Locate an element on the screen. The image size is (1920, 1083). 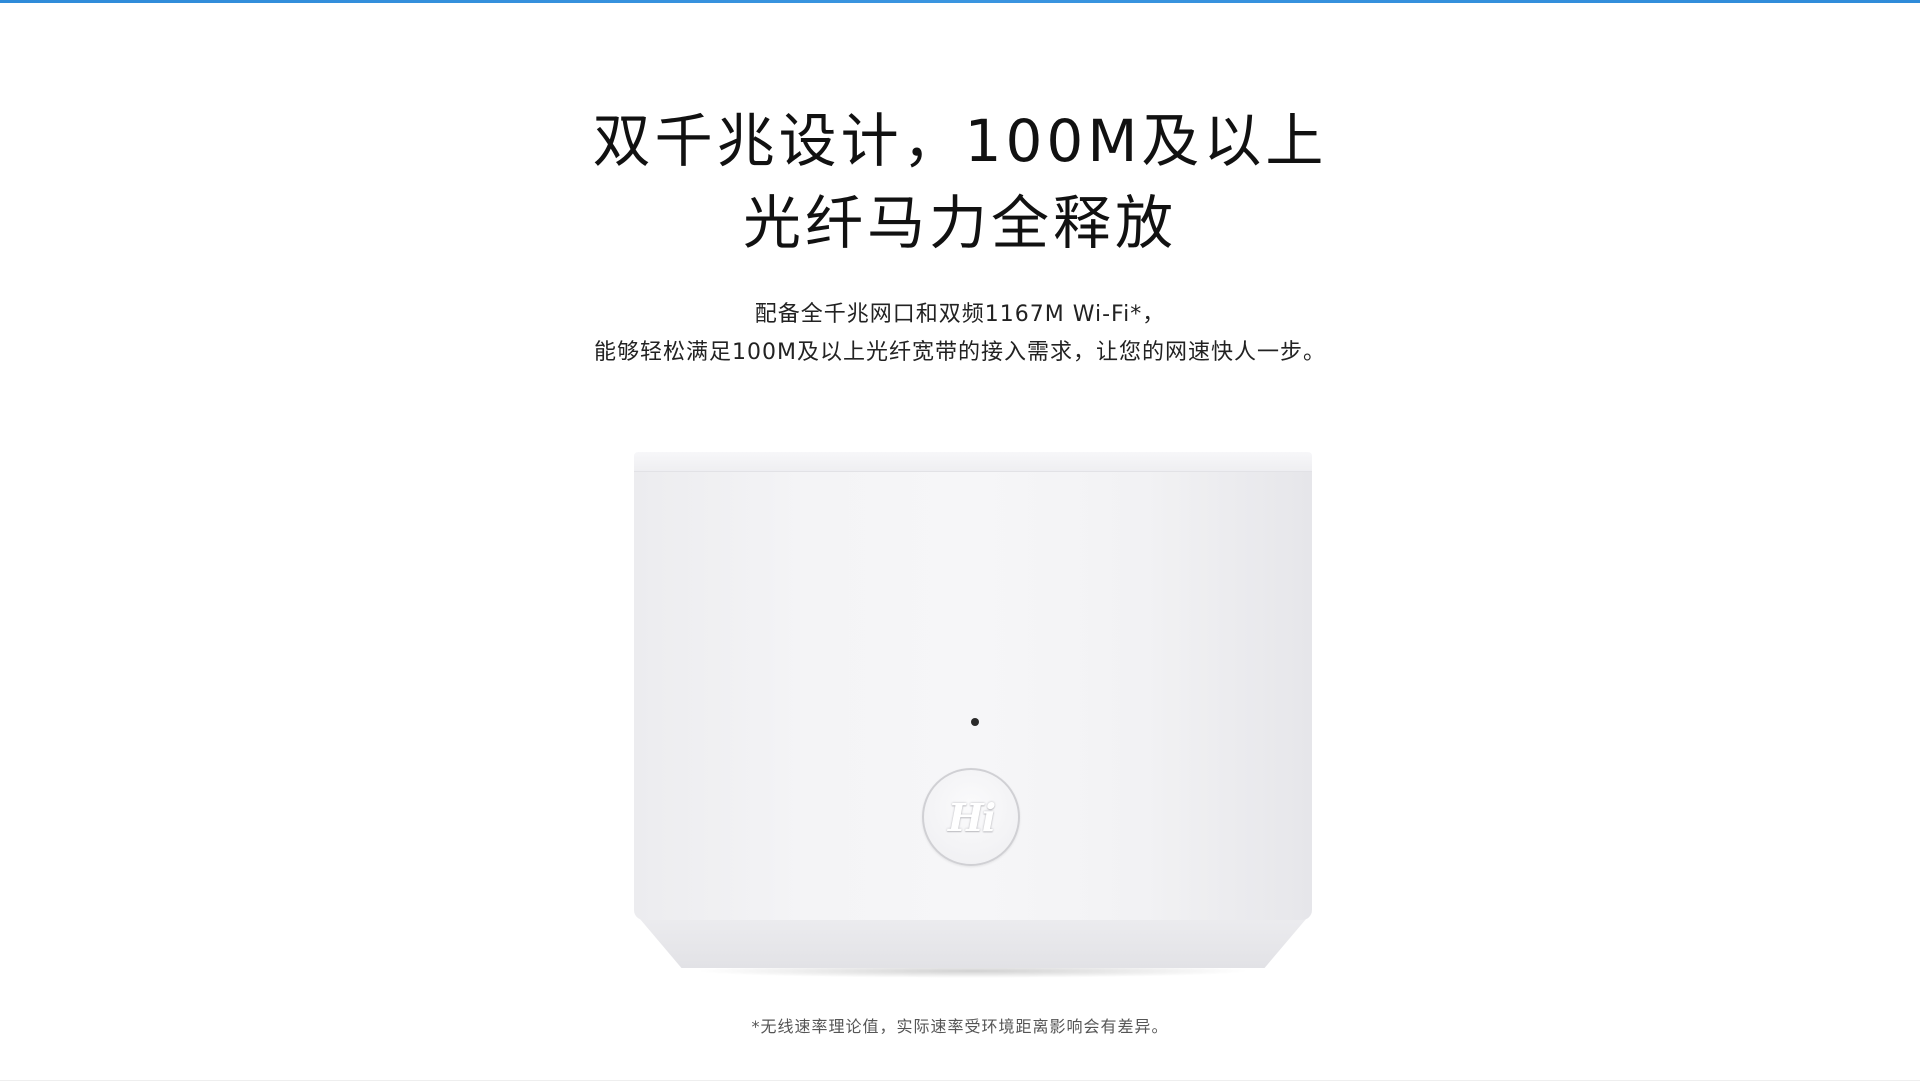
hi-logo-icon: Hi is located at coordinates (971, 817).